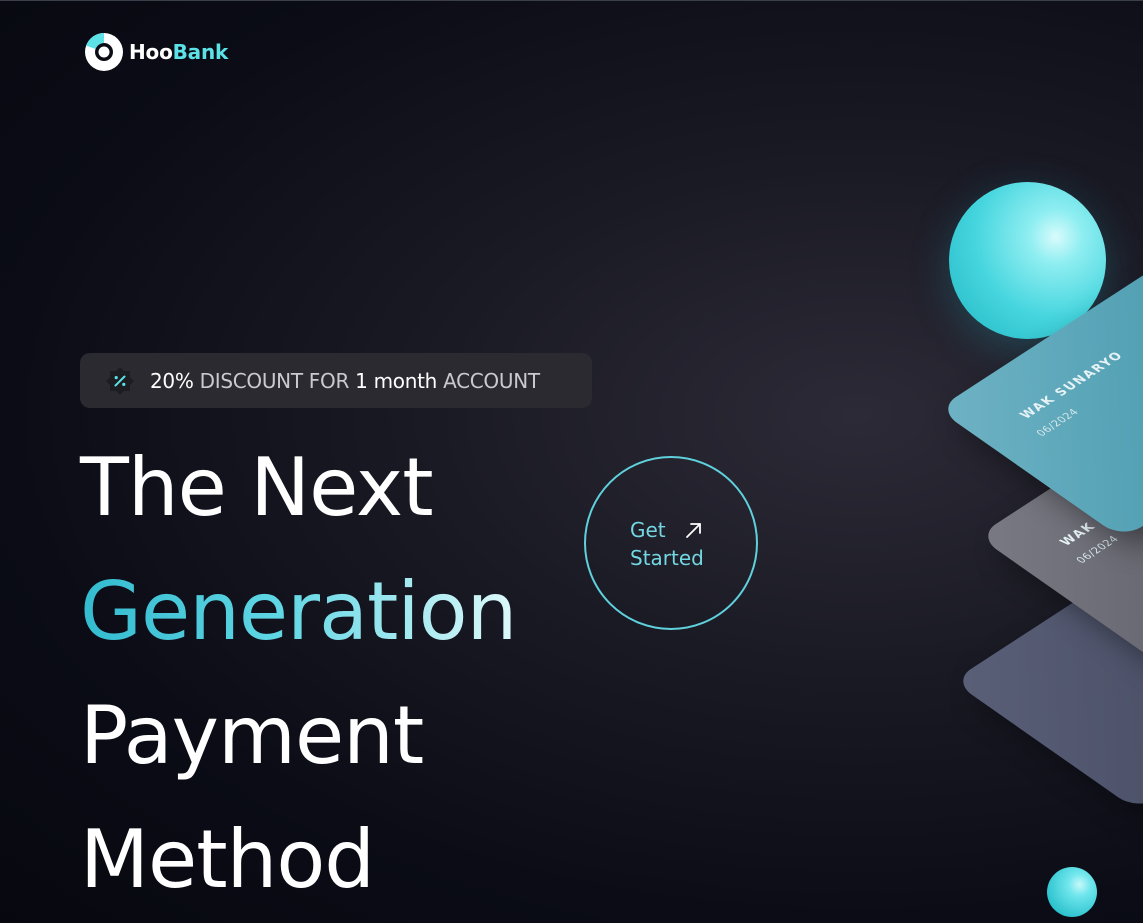 The image size is (1143, 923). I want to click on headline-line-4: Method, so click(227, 859).